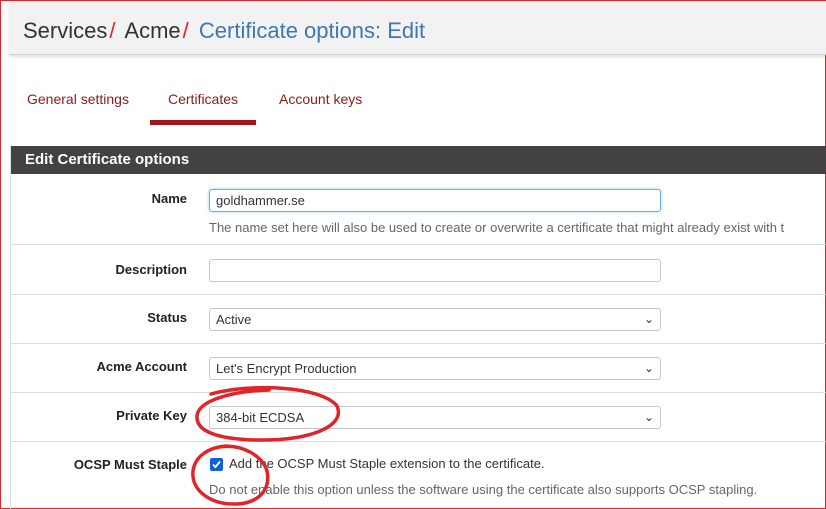  I want to click on tab-general-settings: General settings, so click(78, 102).